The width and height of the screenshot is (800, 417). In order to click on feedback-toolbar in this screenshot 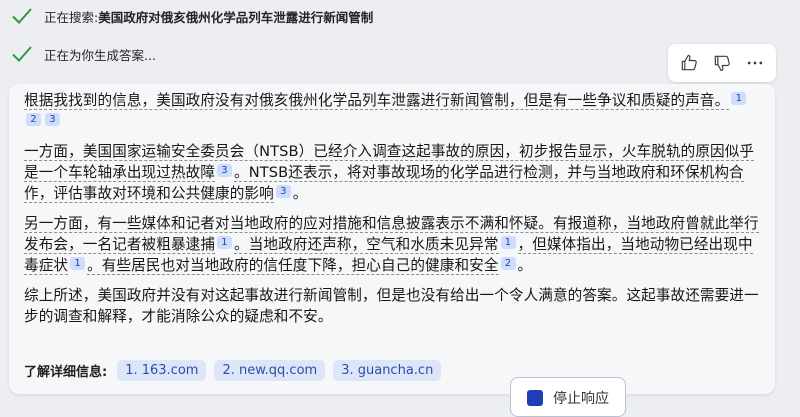, I will do `click(722, 63)`.